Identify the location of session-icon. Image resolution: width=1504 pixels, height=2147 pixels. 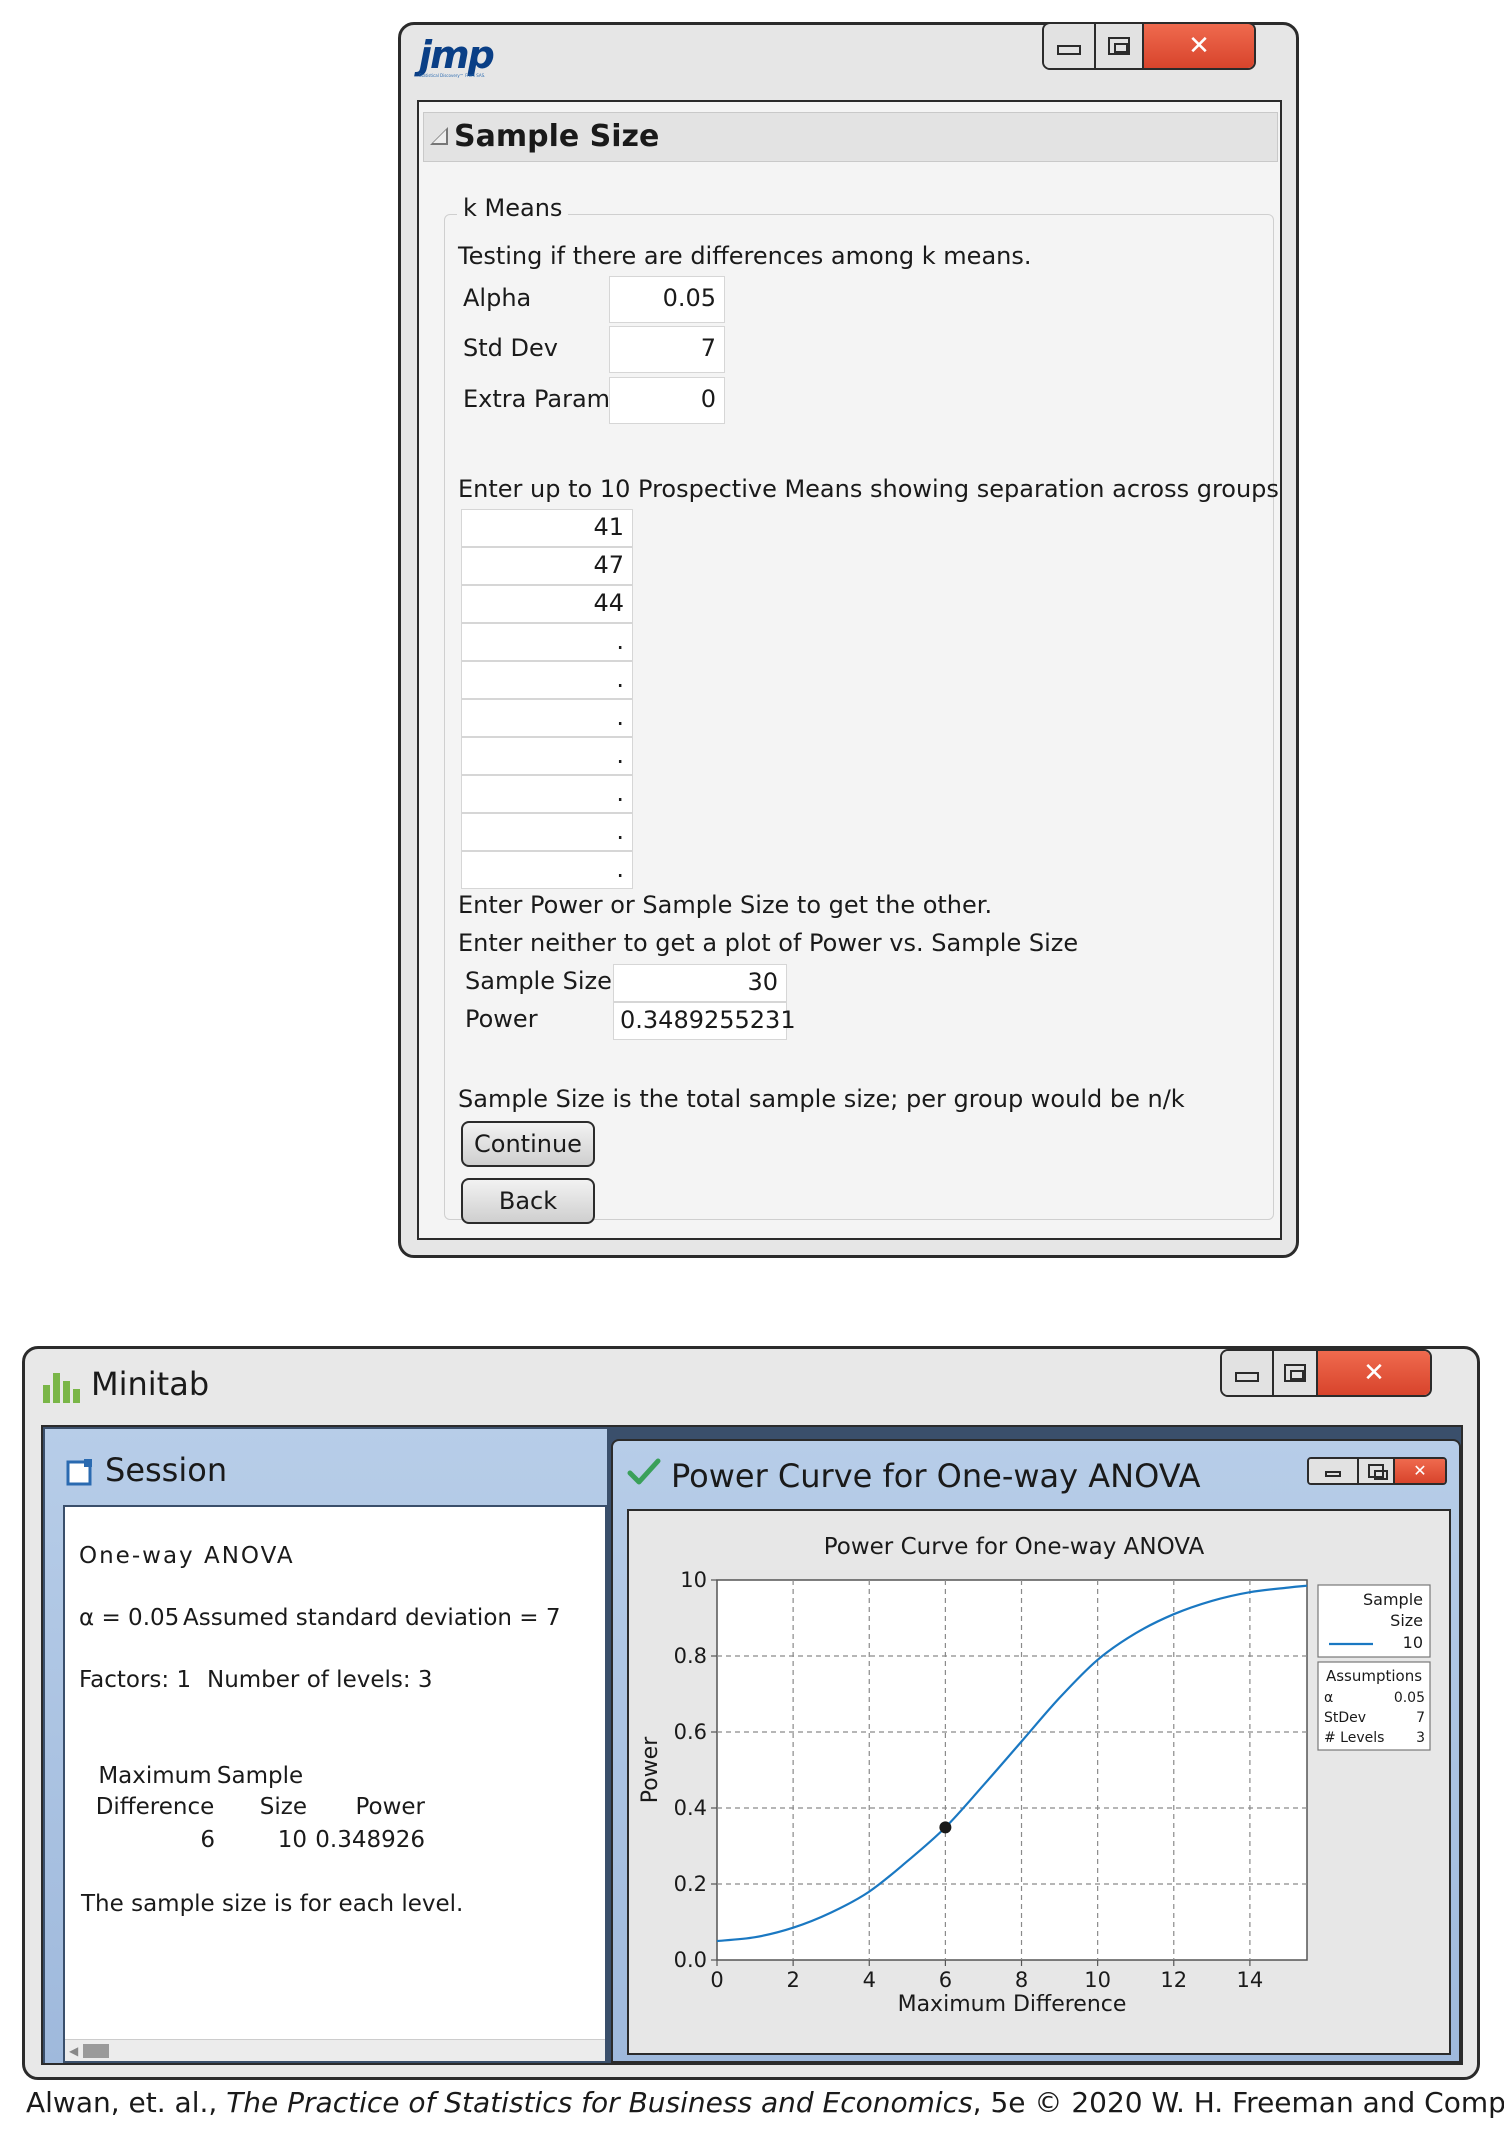
(79, 1472).